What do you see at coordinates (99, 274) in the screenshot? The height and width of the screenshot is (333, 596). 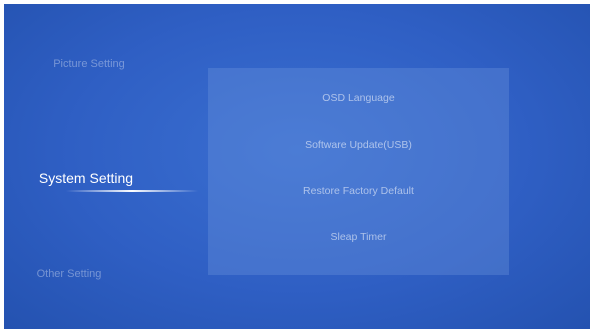 I see `menu-item-other-setting: Other Setting` at bounding box center [99, 274].